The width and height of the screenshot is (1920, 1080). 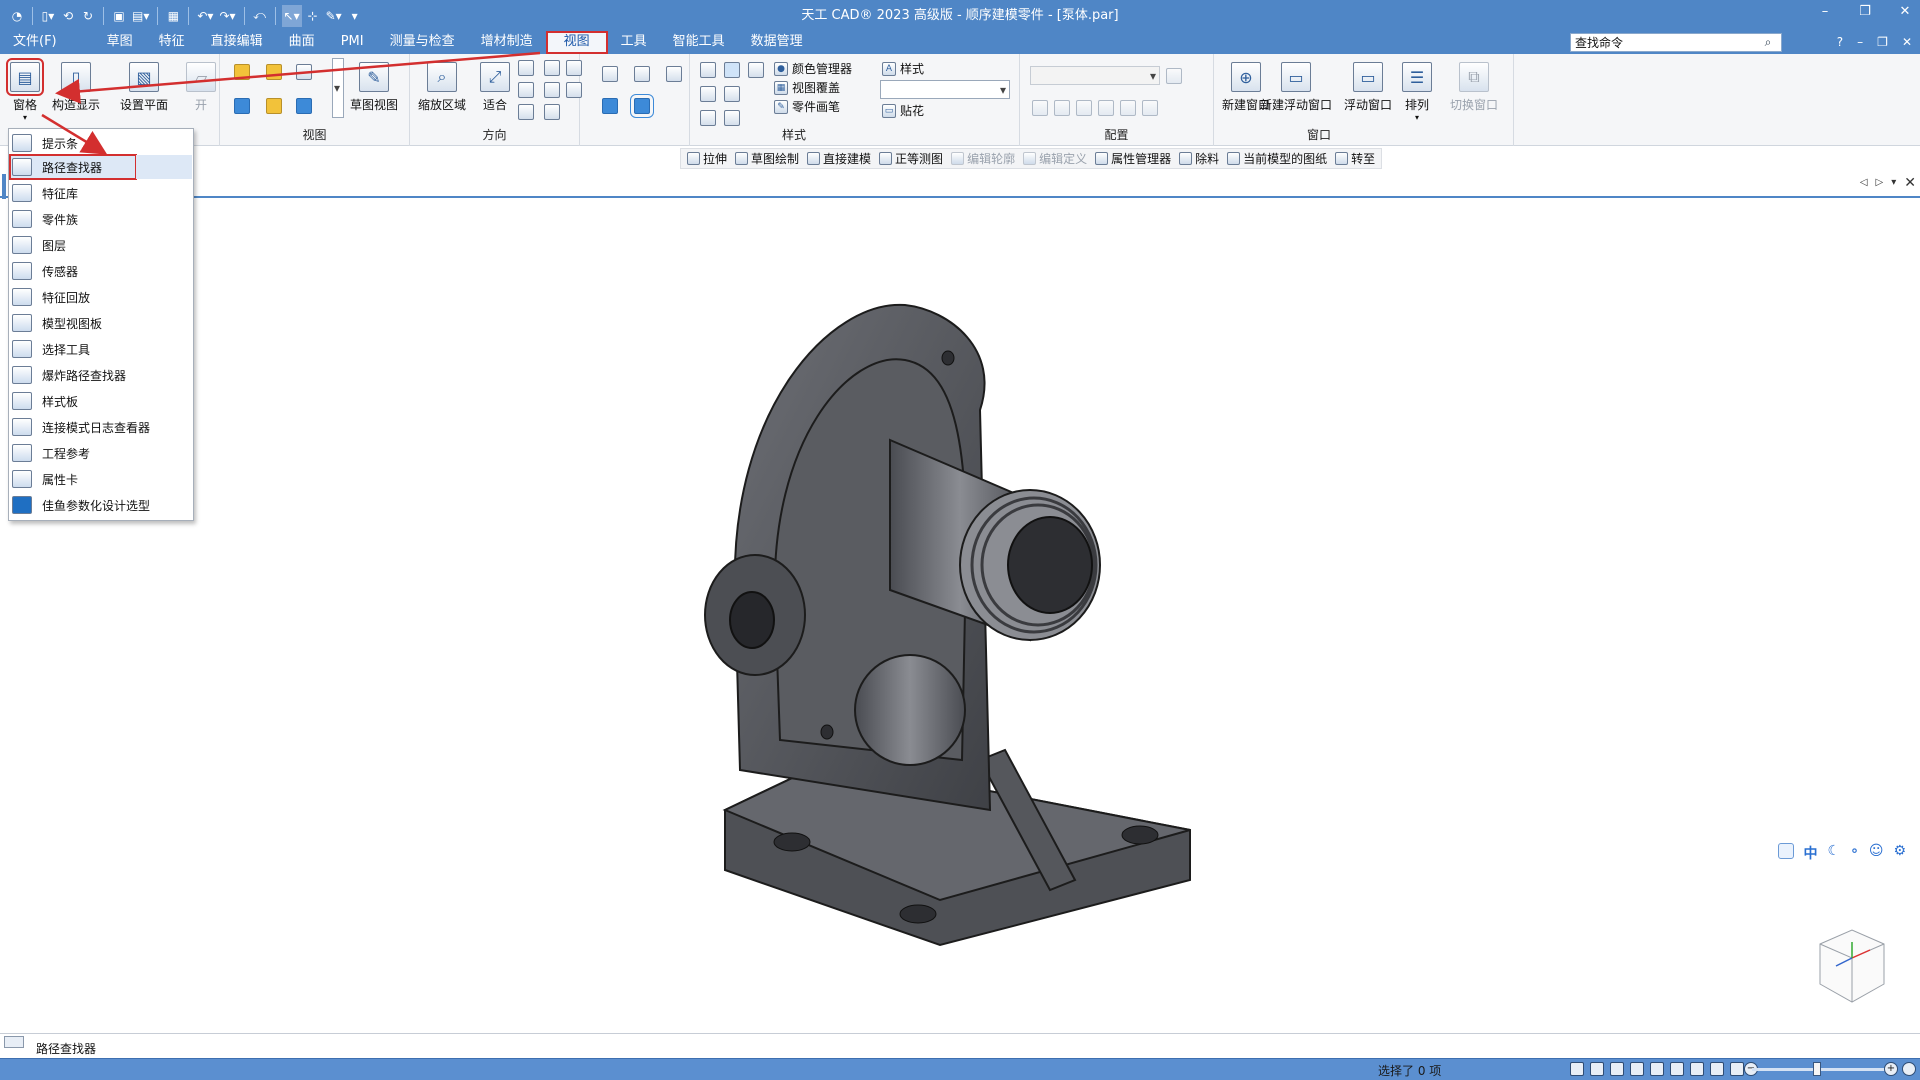 What do you see at coordinates (610, 106) in the screenshot?
I see `shaded-icon` at bounding box center [610, 106].